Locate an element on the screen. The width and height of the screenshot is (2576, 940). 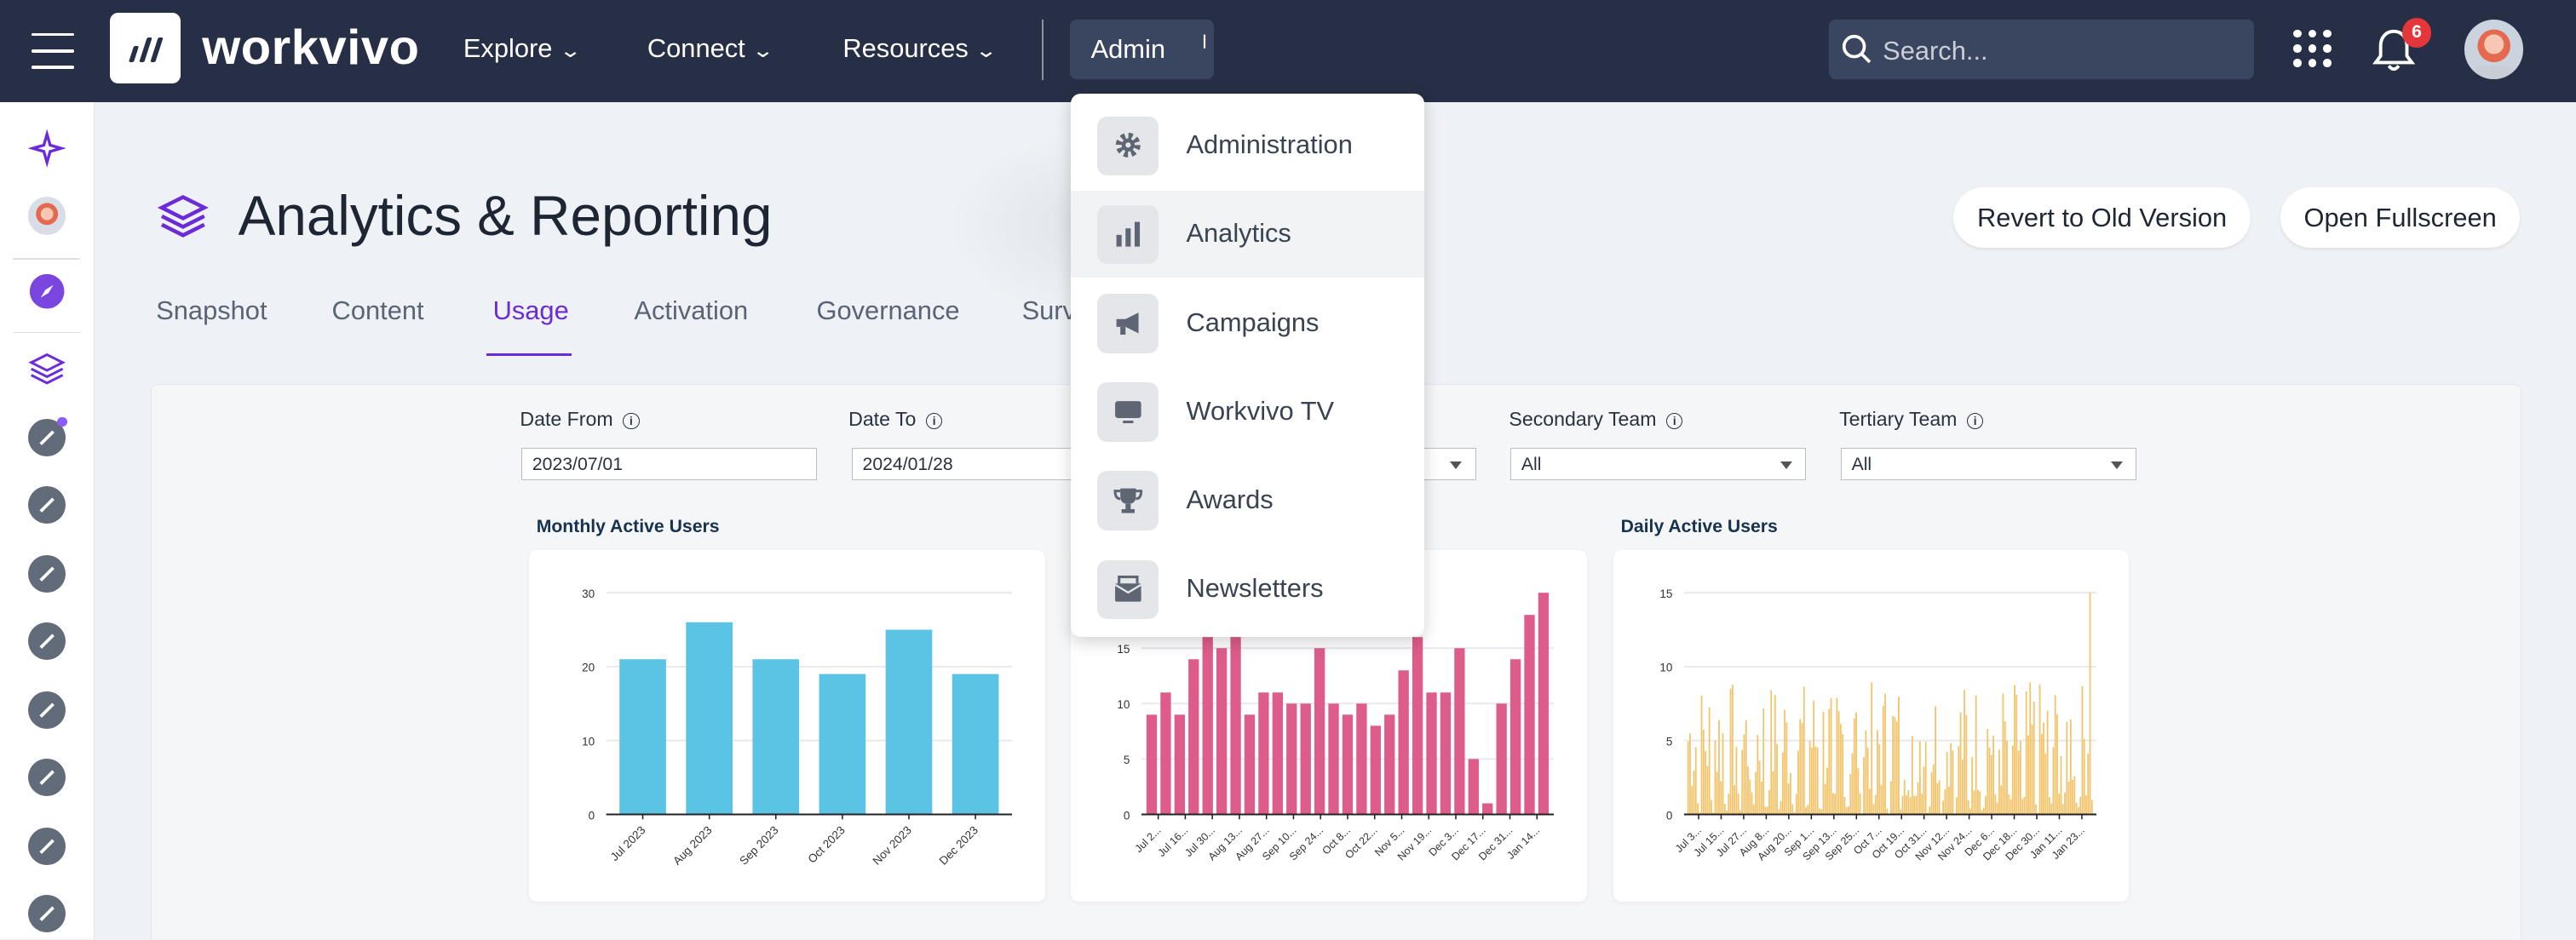
nav-divider is located at coordinates (1042, 50).